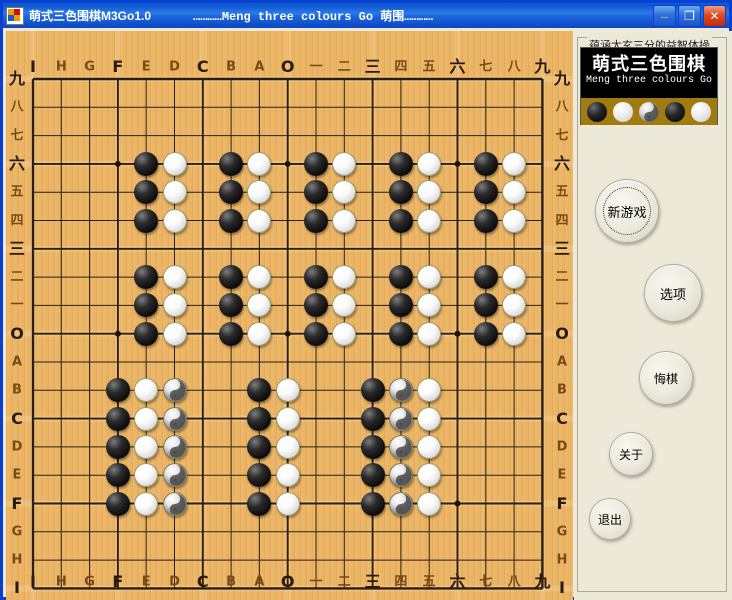  I want to click on maximize-button: ❐, so click(689, 16).